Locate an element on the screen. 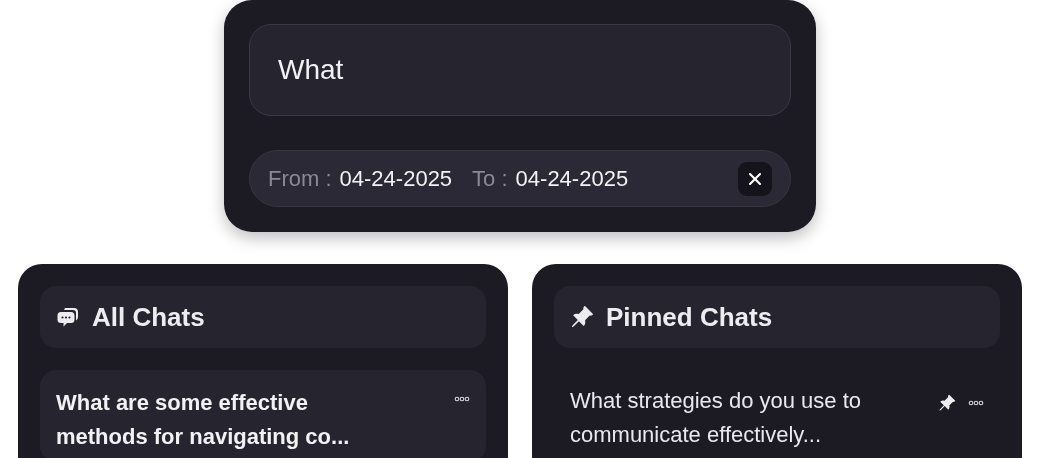 The width and height of the screenshot is (1042, 458). chat-bubbles-icon is located at coordinates (68, 317).